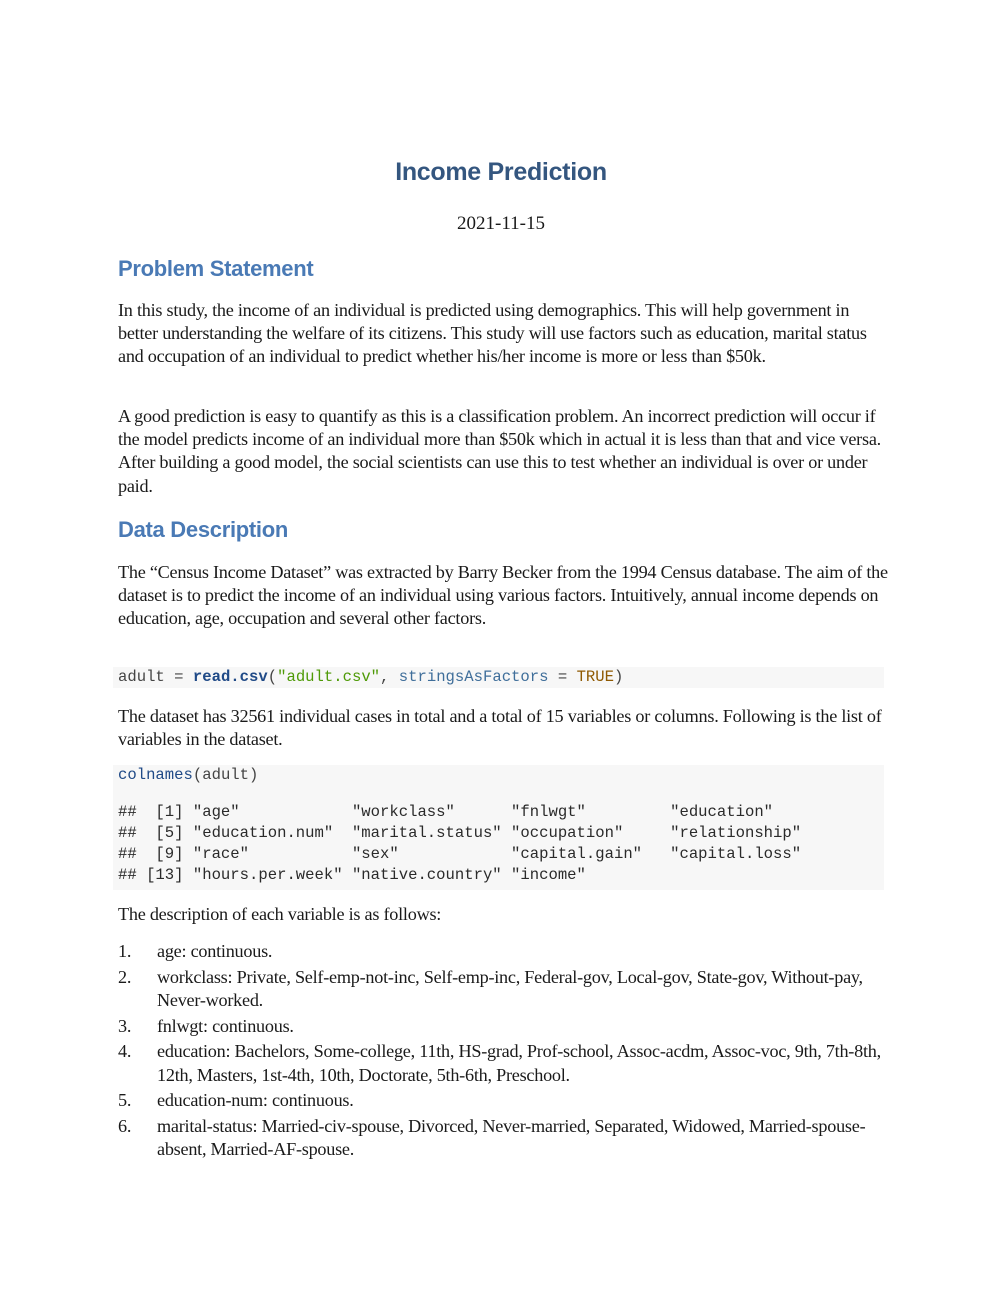 The height and width of the screenshot is (1294, 1000). I want to click on code-argument: stringsAsFactors, so click(473, 677).